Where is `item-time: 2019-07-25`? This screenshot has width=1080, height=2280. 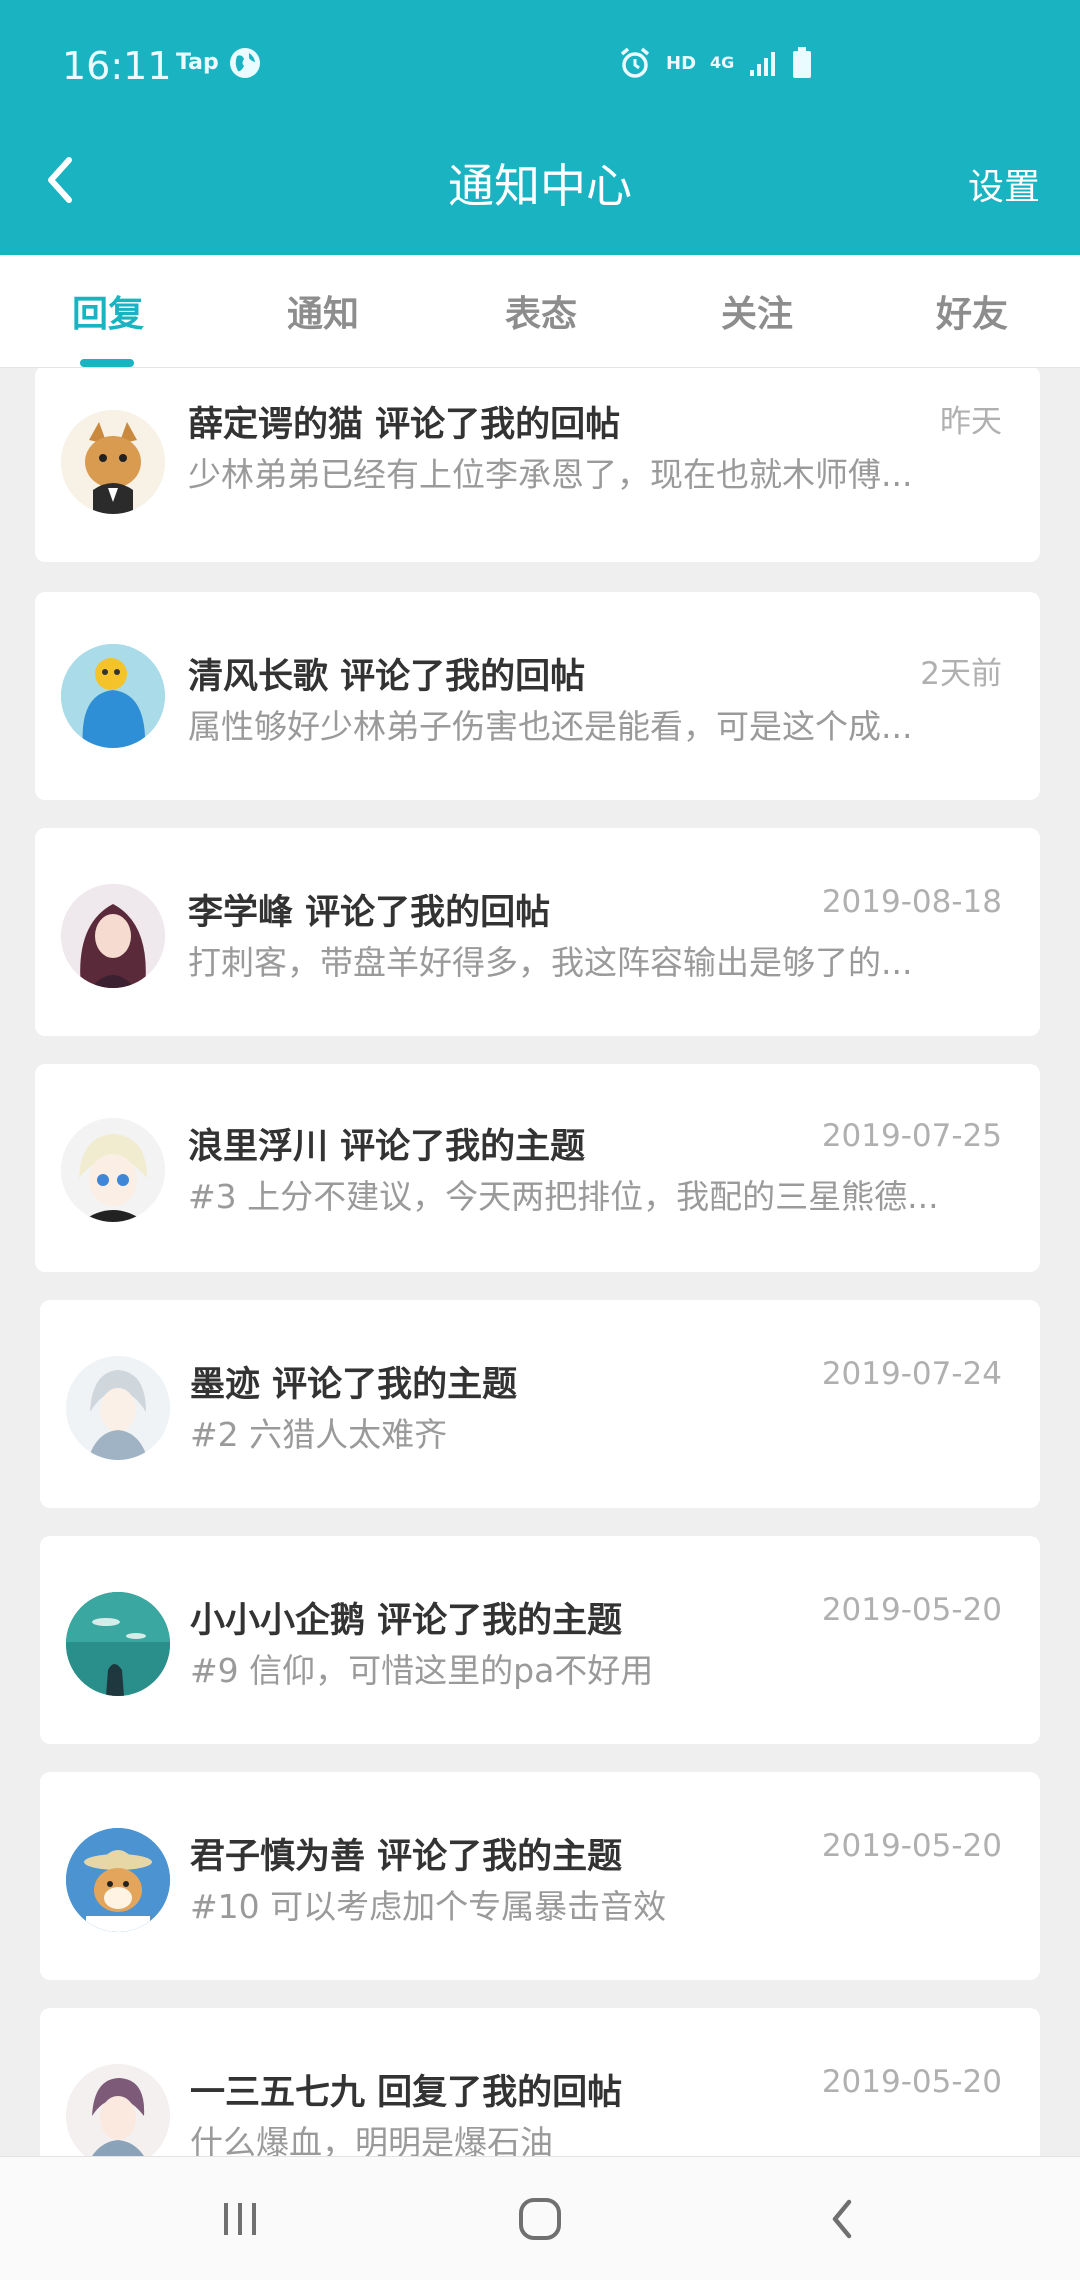
item-time: 2019-07-25 is located at coordinates (911, 1136).